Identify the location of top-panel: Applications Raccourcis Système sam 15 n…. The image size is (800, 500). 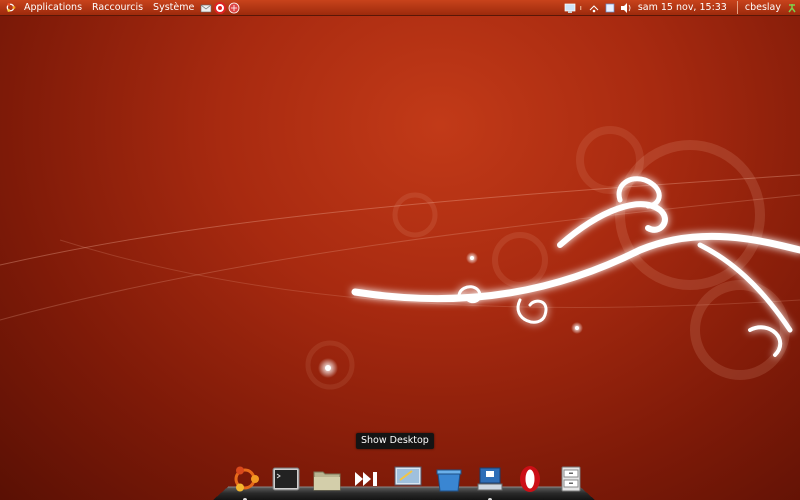
(400, 8).